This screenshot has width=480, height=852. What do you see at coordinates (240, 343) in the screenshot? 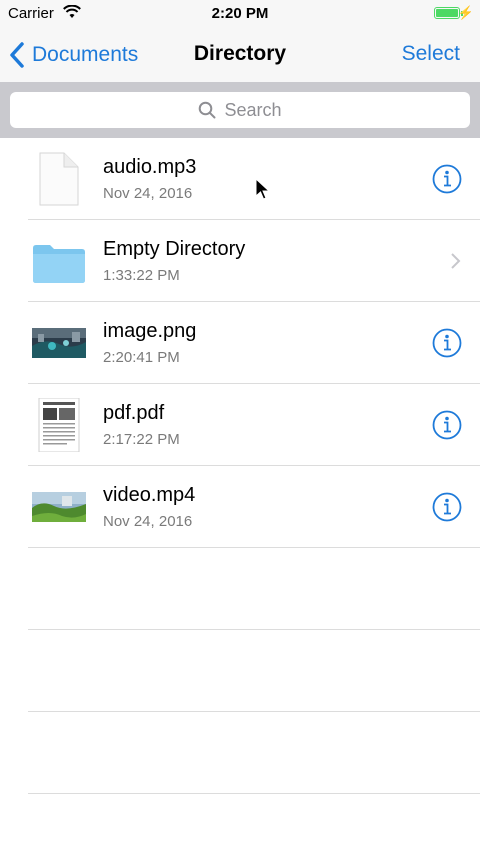
I see `file-row-image: image.png 2:20:41 PM` at bounding box center [240, 343].